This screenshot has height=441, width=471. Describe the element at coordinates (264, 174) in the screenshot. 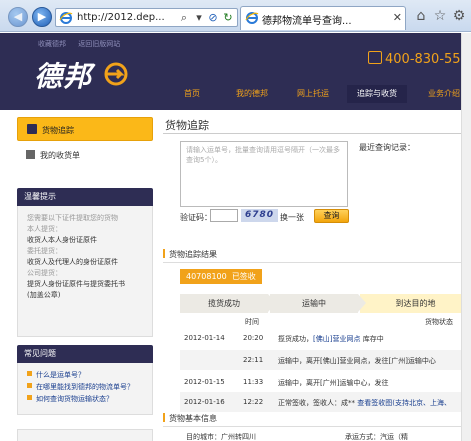

I see `waybill-input: 请输入运单号，批量查询请用逗号隔开（一次最多查询5个）。` at that location.